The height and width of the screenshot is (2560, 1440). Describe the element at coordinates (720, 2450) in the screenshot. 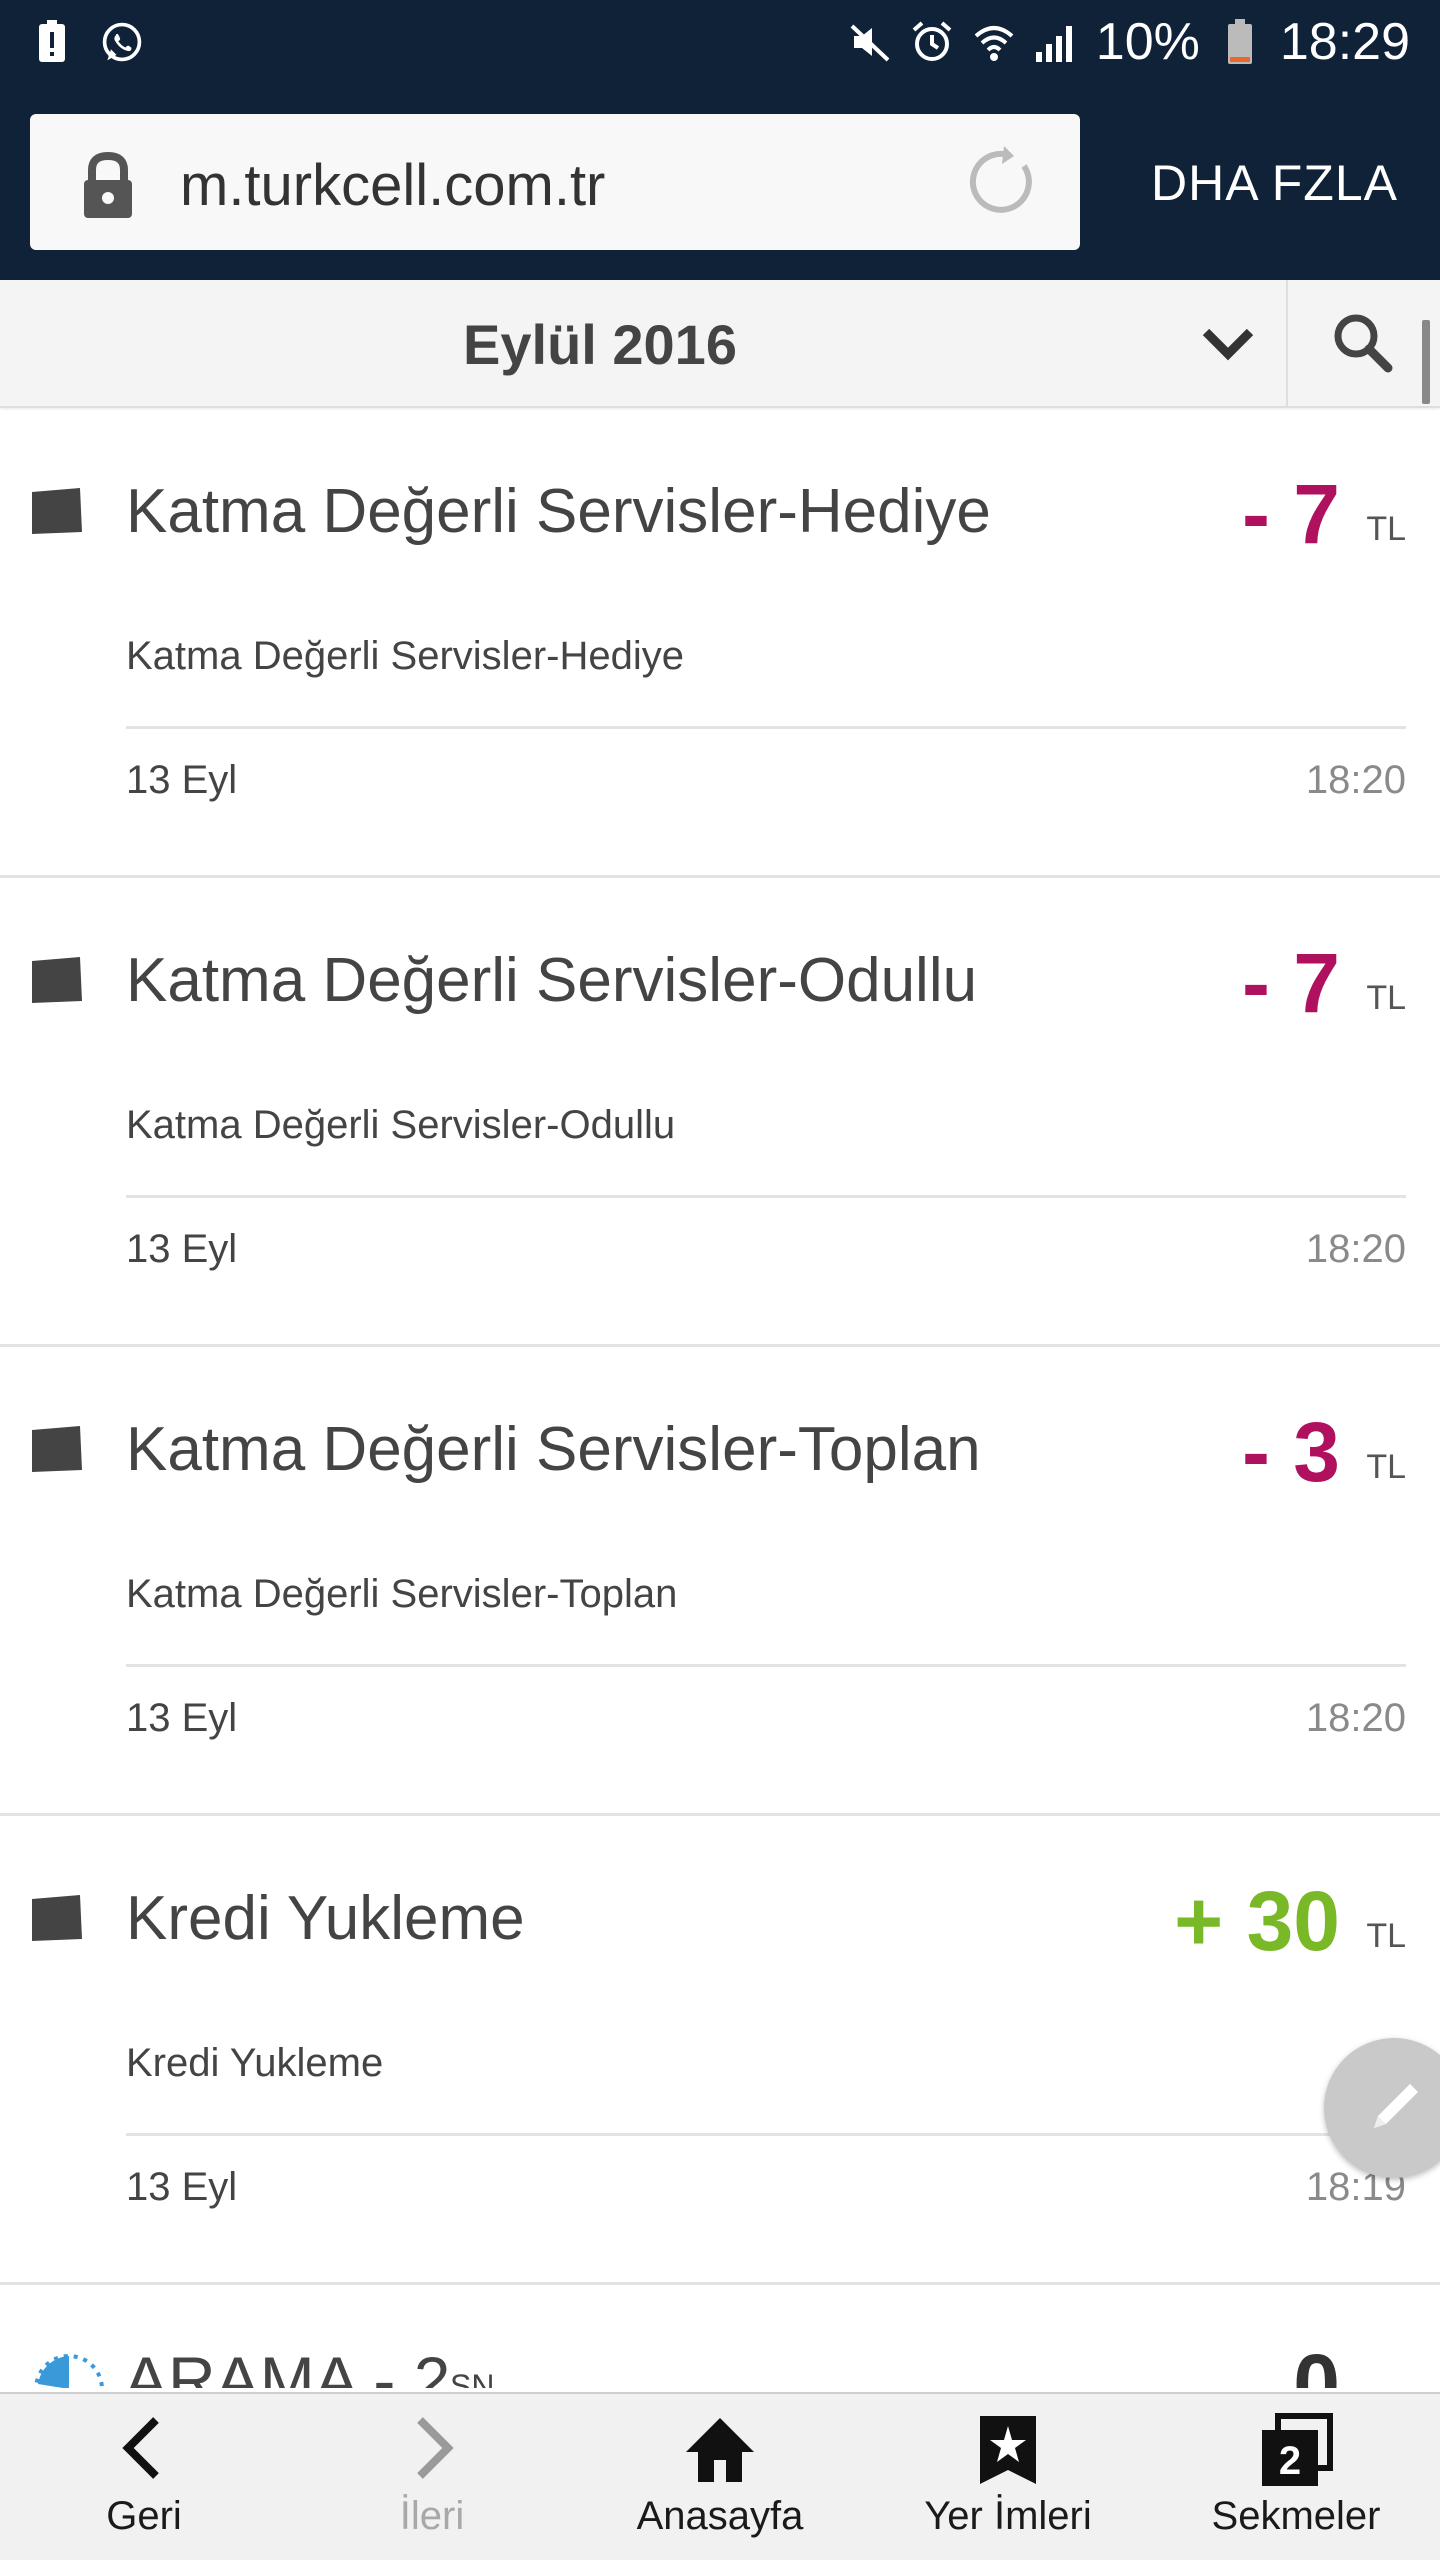

I see `home-icon` at that location.